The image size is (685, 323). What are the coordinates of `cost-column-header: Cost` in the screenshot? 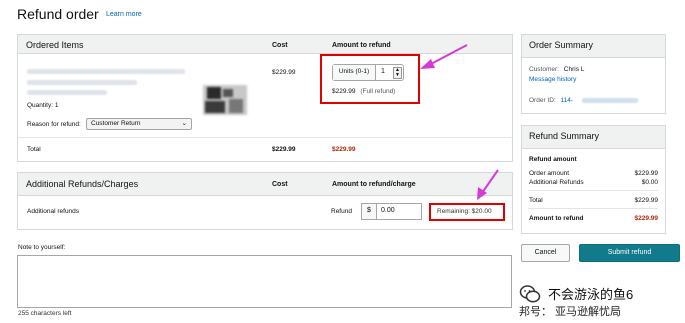 It's located at (280, 45).